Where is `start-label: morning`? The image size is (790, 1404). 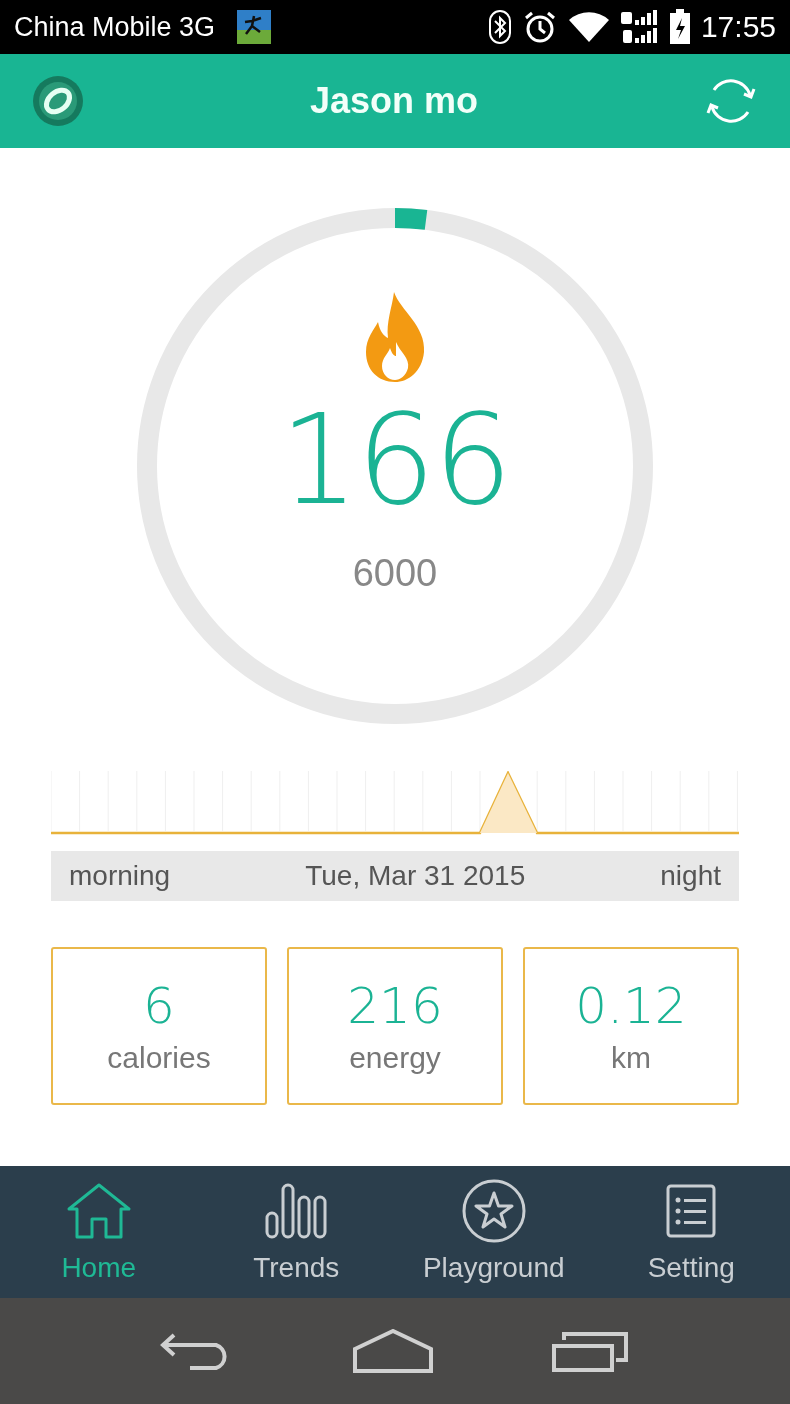
start-label: morning is located at coordinates (120, 876).